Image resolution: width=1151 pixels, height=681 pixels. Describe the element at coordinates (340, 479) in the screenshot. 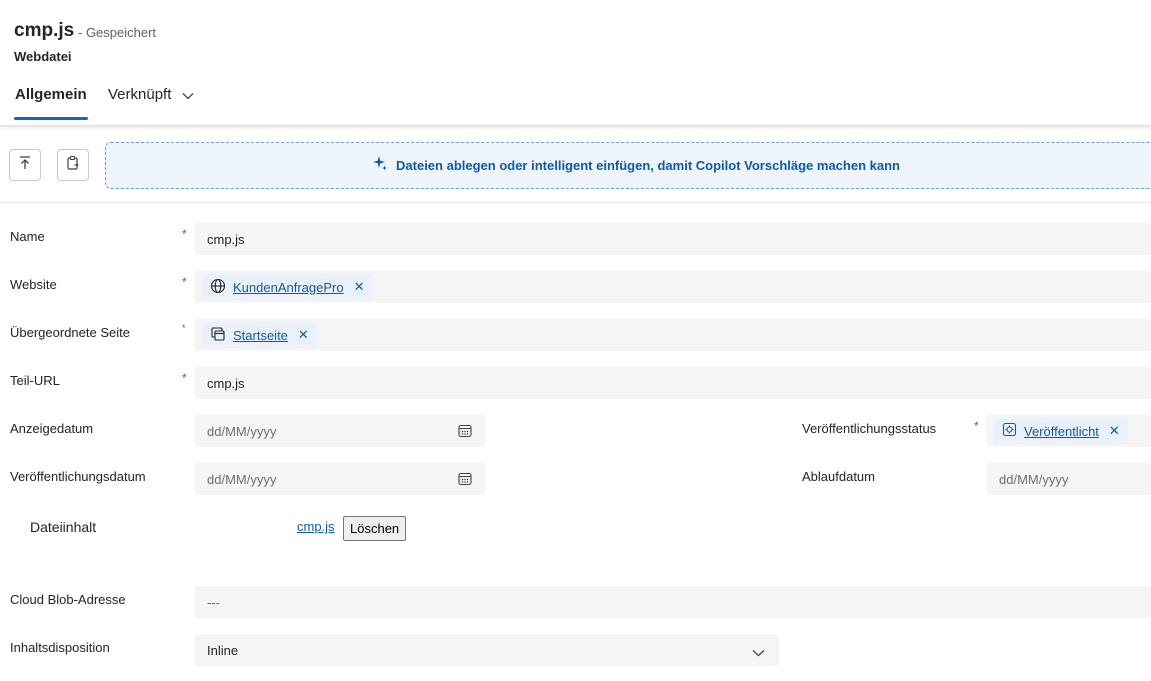

I see `publish-date-input: dd/MM/yyyy` at that location.